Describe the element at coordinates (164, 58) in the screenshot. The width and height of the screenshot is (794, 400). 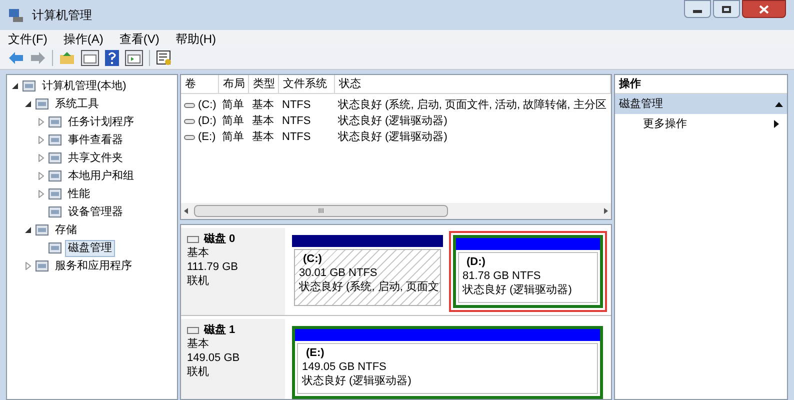
I see `properties-icon` at that location.